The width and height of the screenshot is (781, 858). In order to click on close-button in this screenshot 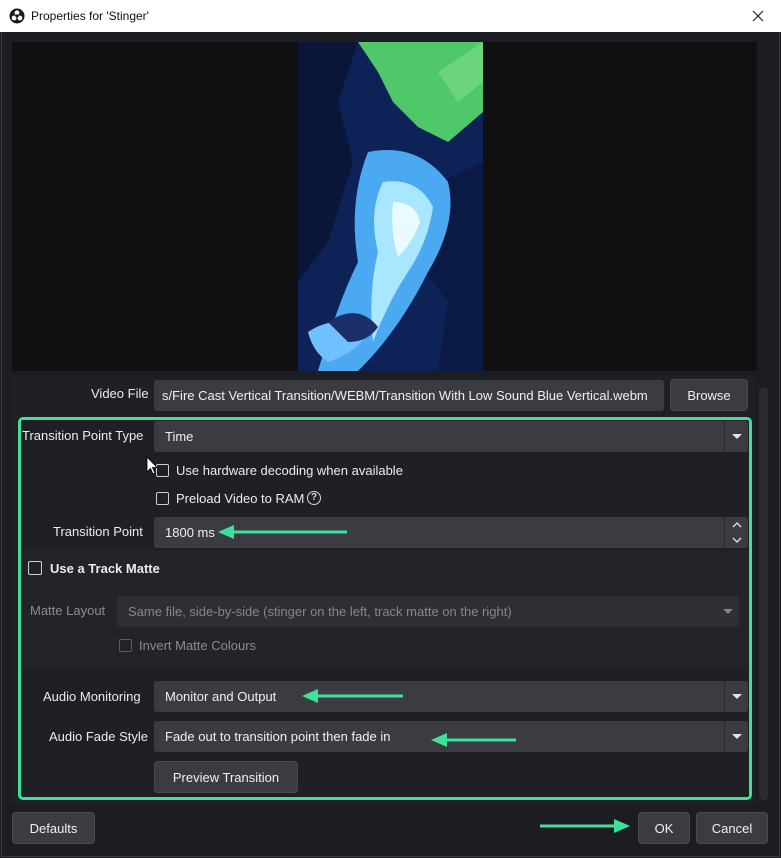, I will do `click(758, 16)`.